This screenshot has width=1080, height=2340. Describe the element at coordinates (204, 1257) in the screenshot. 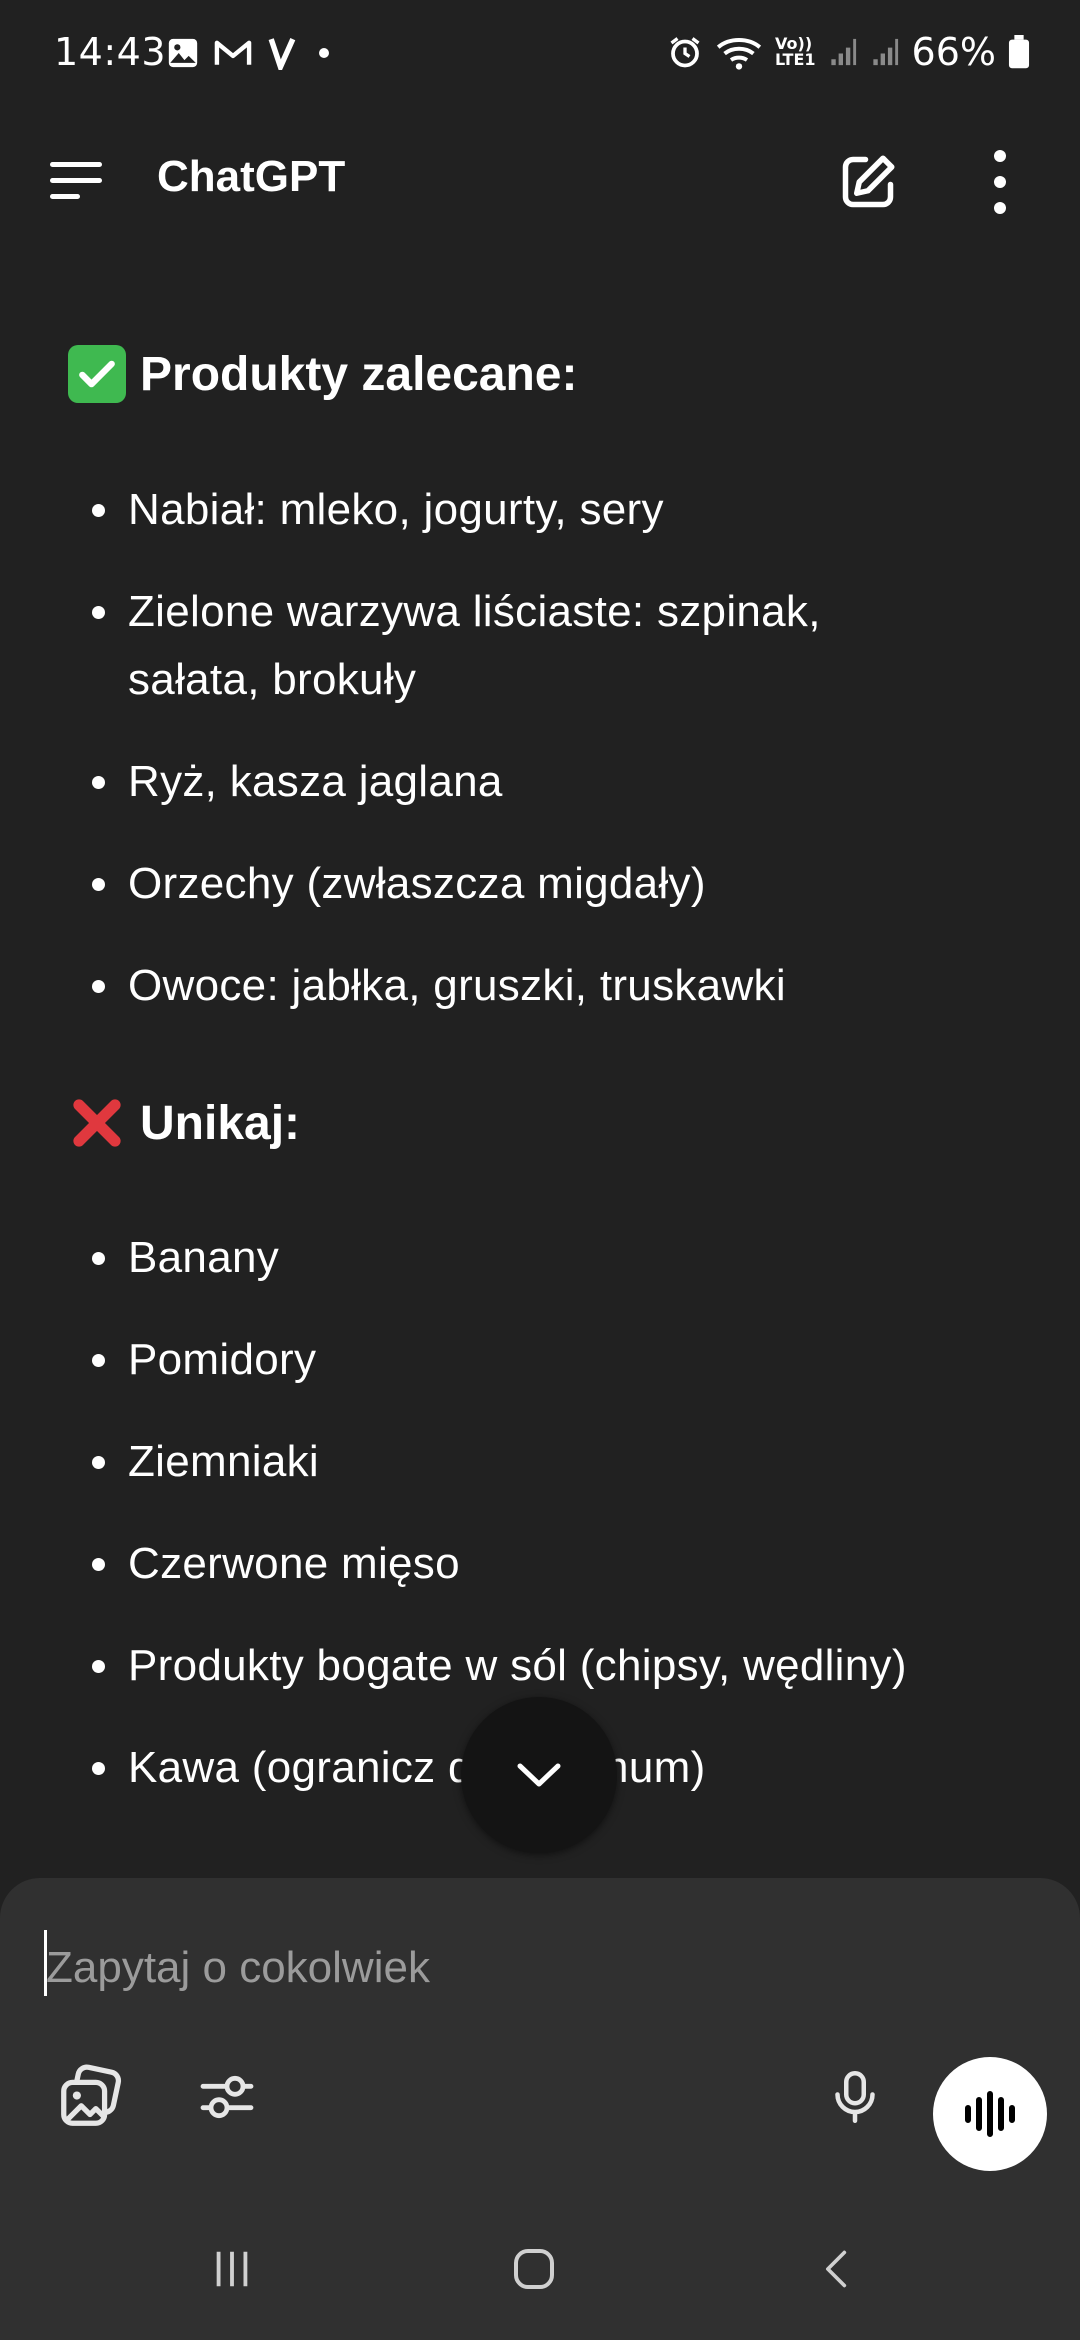

I see `list-item-text: Banany` at that location.